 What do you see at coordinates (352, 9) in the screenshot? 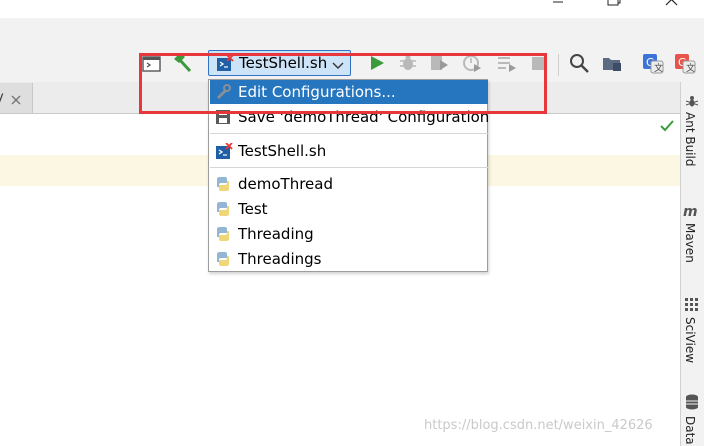
I see `window-title-bar` at bounding box center [352, 9].